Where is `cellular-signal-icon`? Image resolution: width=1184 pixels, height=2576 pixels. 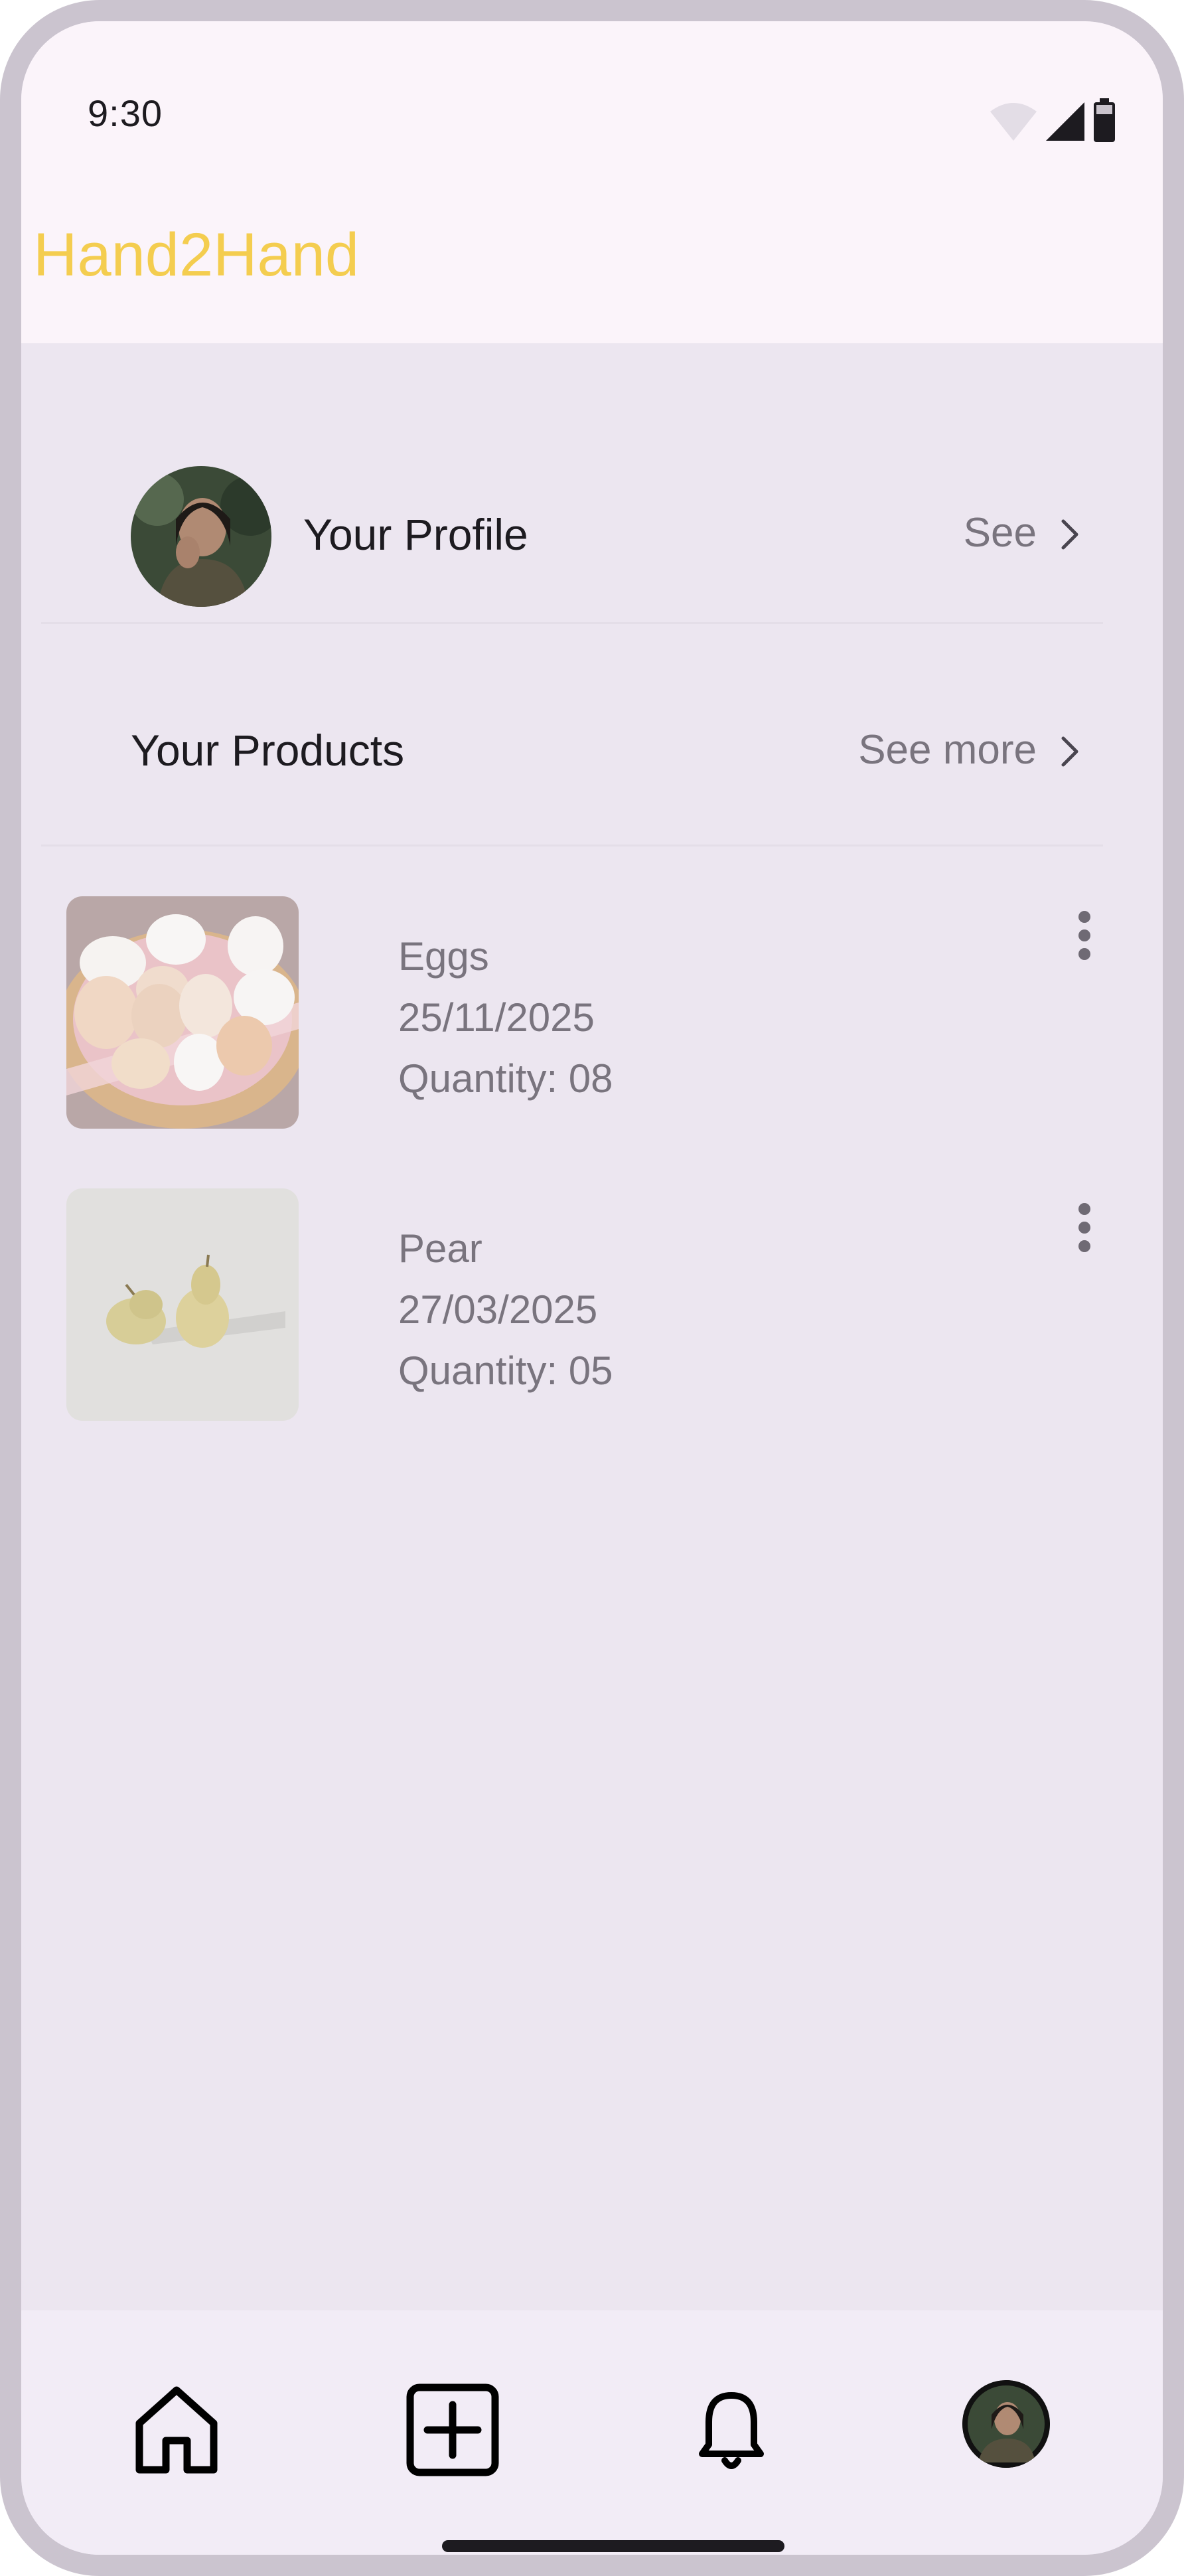 cellular-signal-icon is located at coordinates (1065, 121).